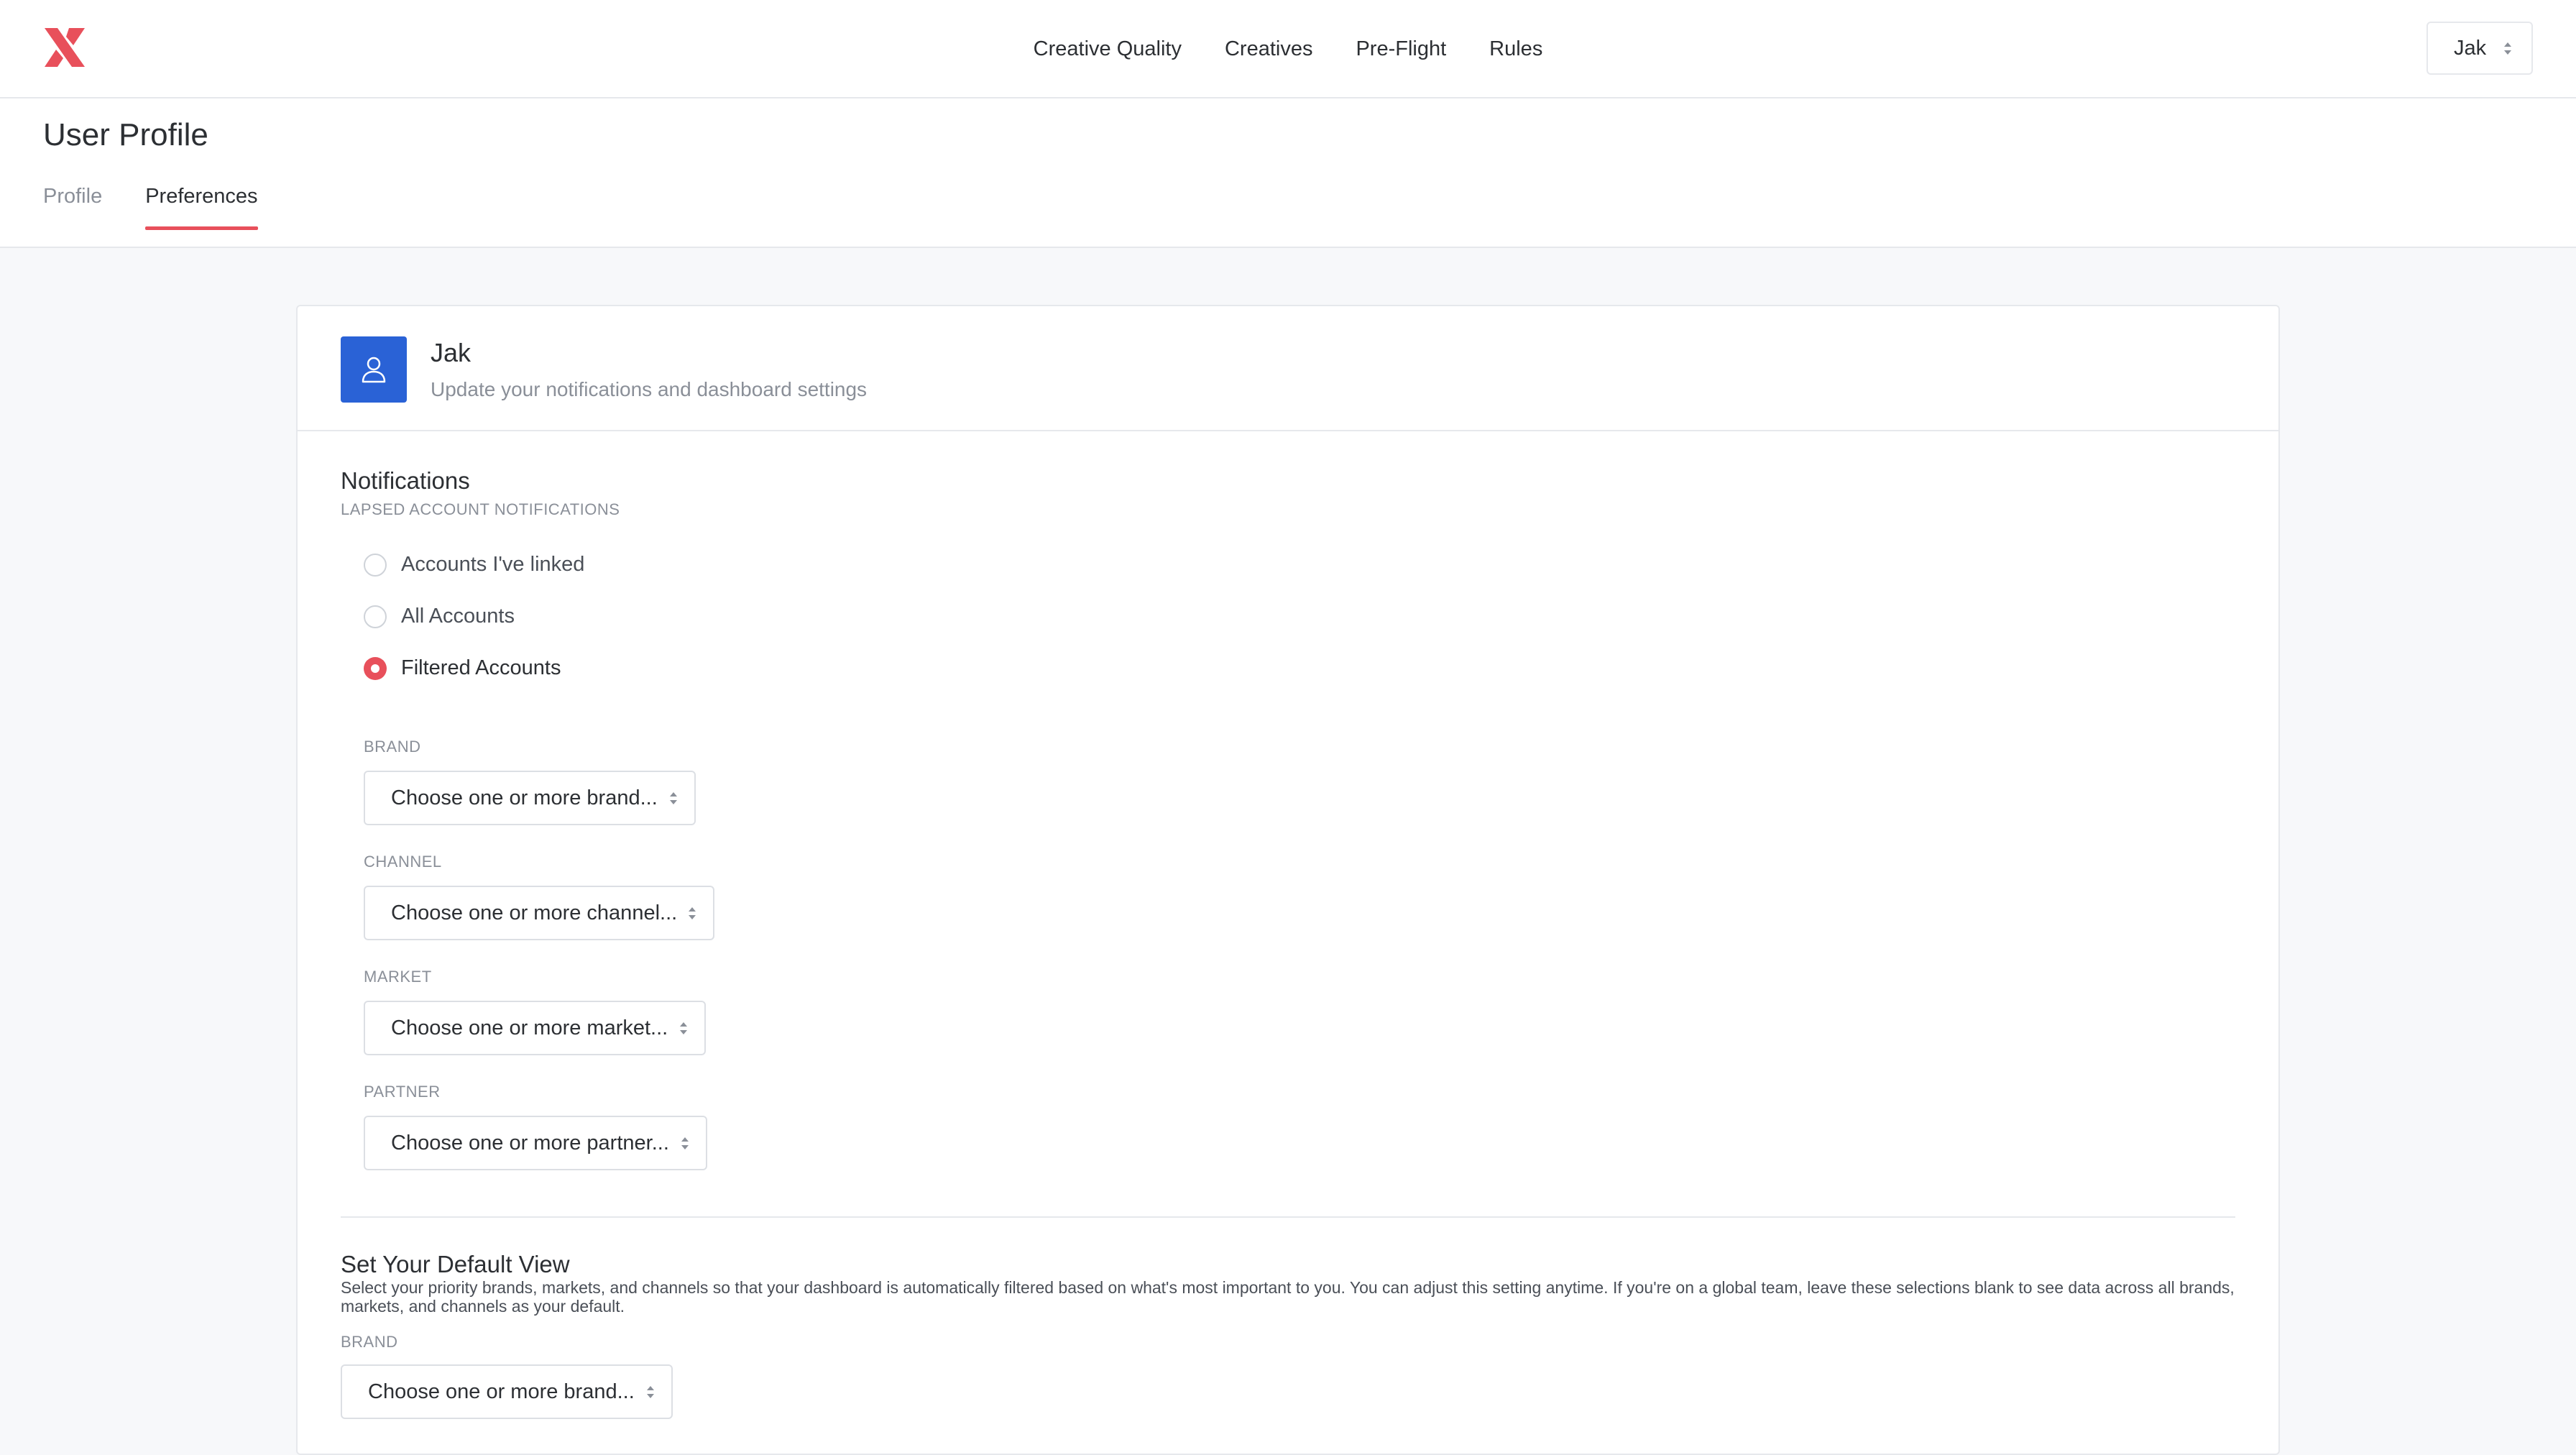  I want to click on default-view-brand-label: BRAND, so click(369, 1342).